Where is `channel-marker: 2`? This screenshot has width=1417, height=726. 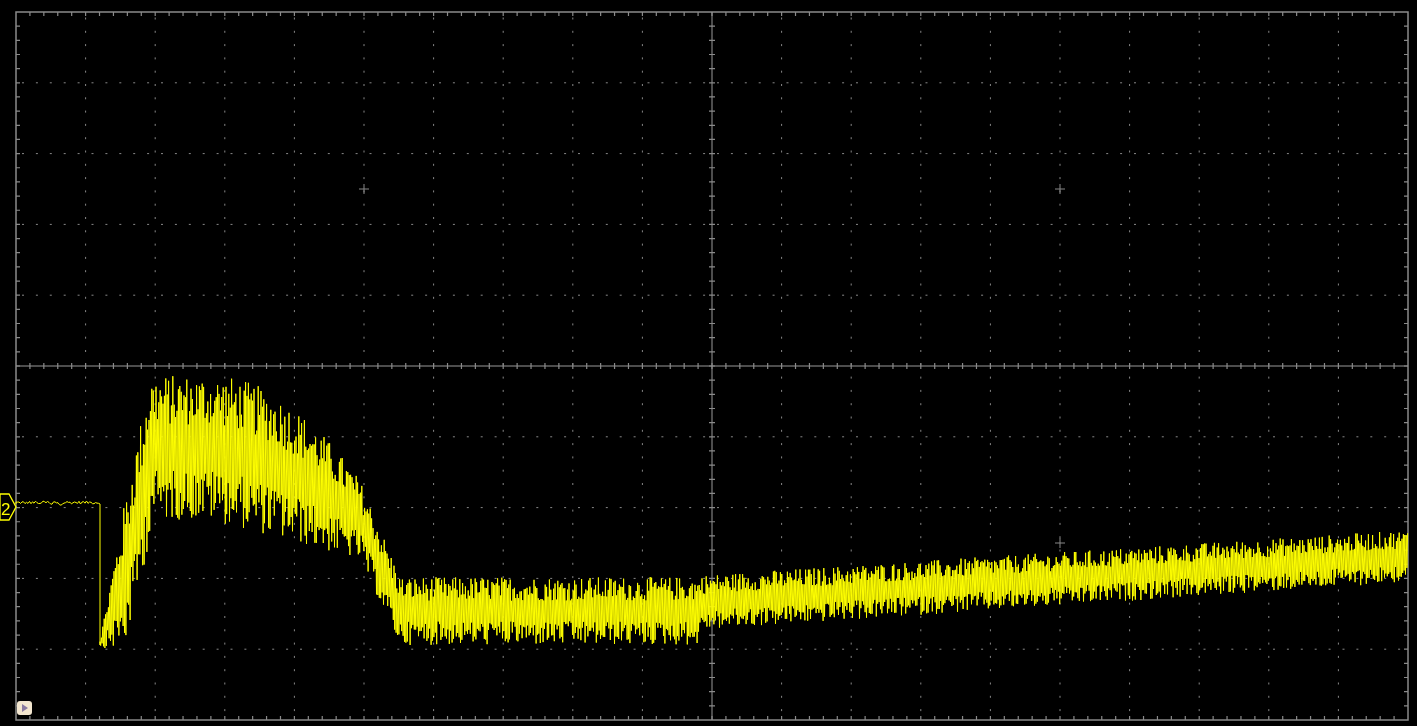
channel-marker: 2 is located at coordinates (8, 507).